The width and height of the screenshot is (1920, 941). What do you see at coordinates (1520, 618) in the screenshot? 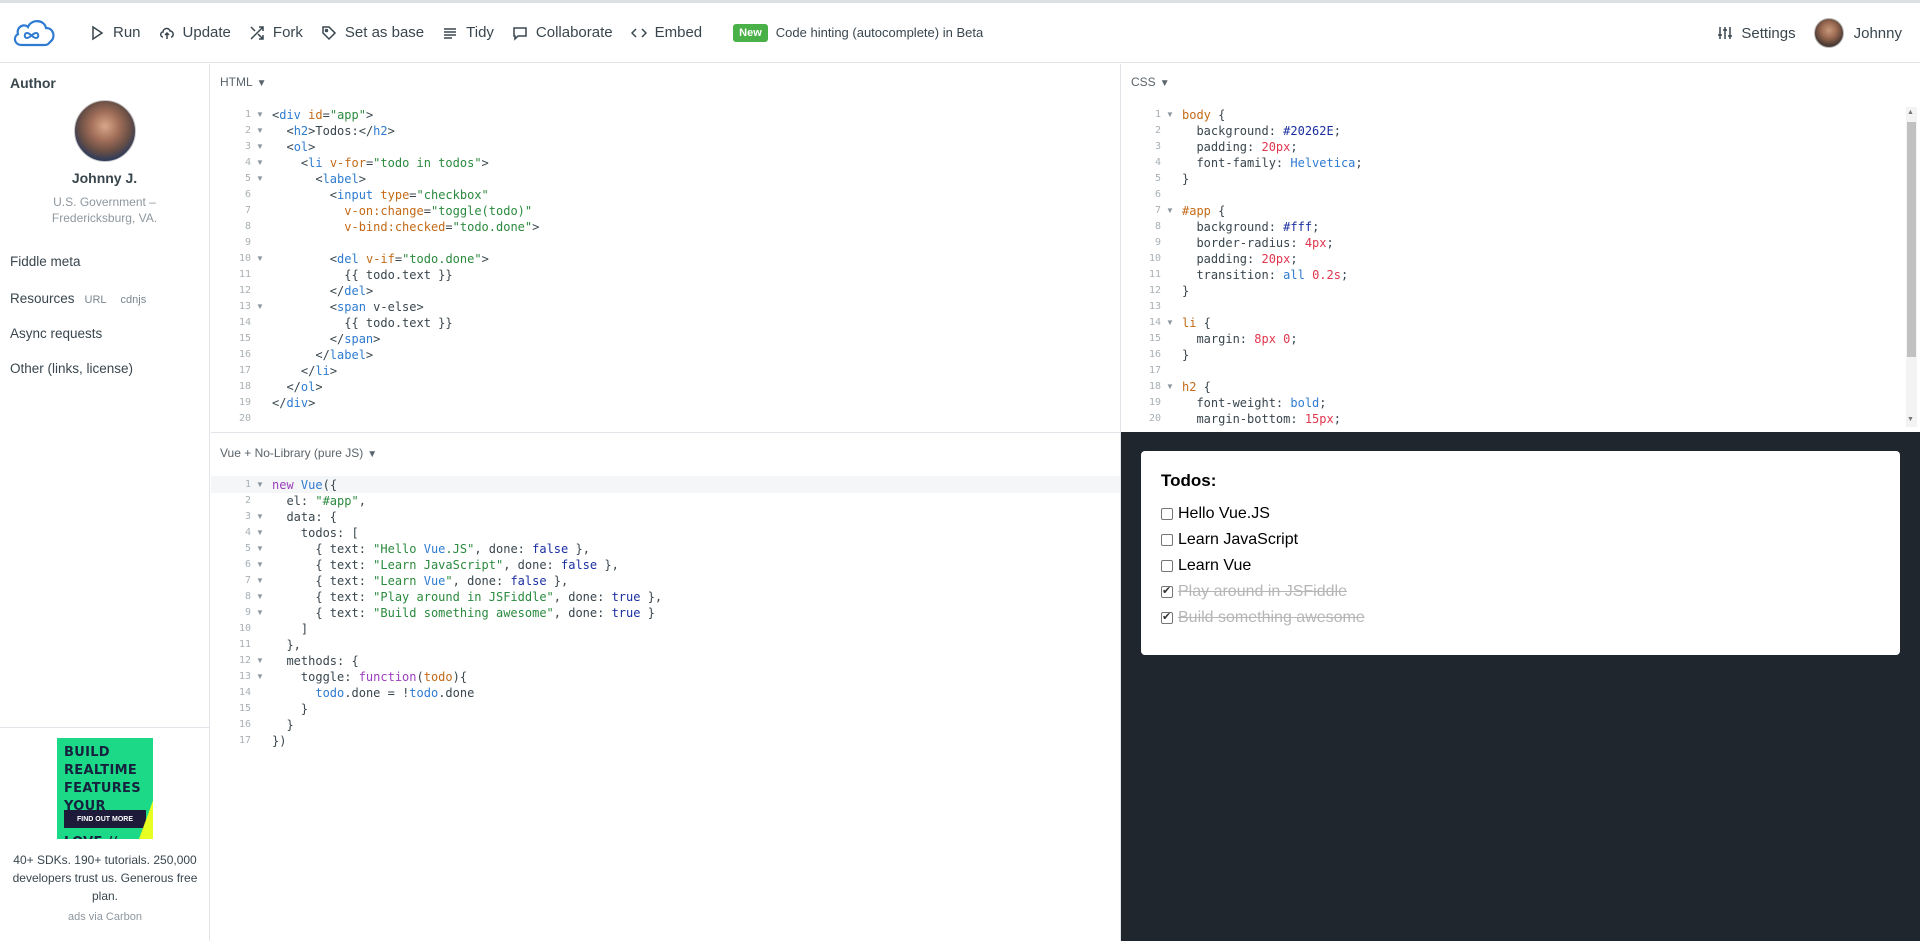
I see `todo-item: Build something awesome` at bounding box center [1520, 618].